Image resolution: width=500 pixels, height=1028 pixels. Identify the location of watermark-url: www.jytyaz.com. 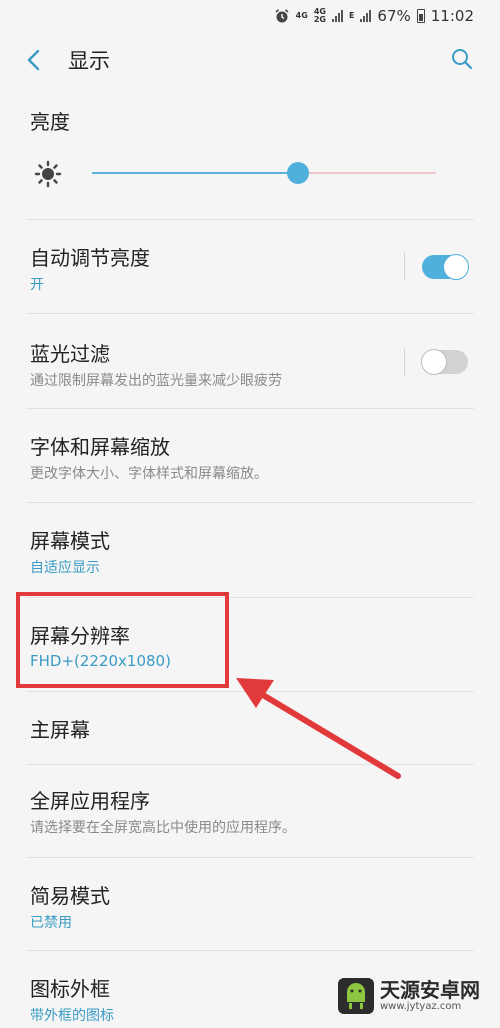
(421, 1006).